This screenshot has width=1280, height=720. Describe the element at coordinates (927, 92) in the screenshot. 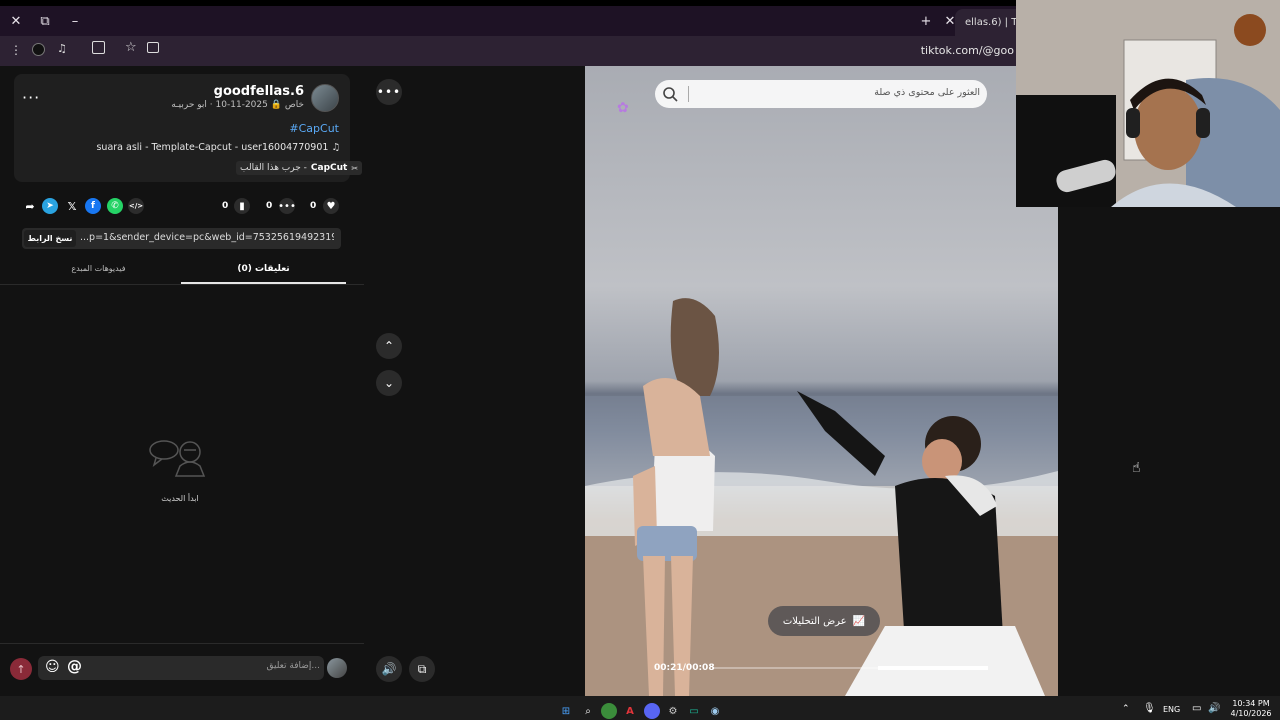

I see `related-search-placeholder: العثور على محتوى ذي صلة` at that location.